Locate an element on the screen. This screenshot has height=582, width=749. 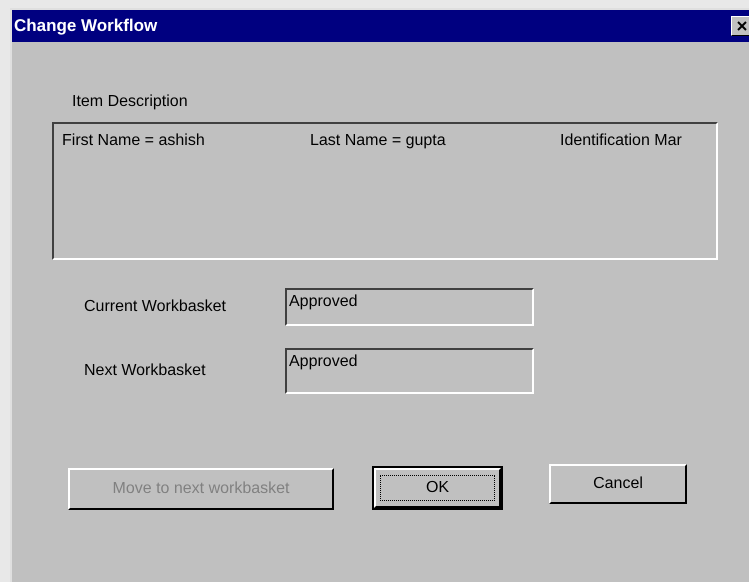
close-button is located at coordinates (740, 26).